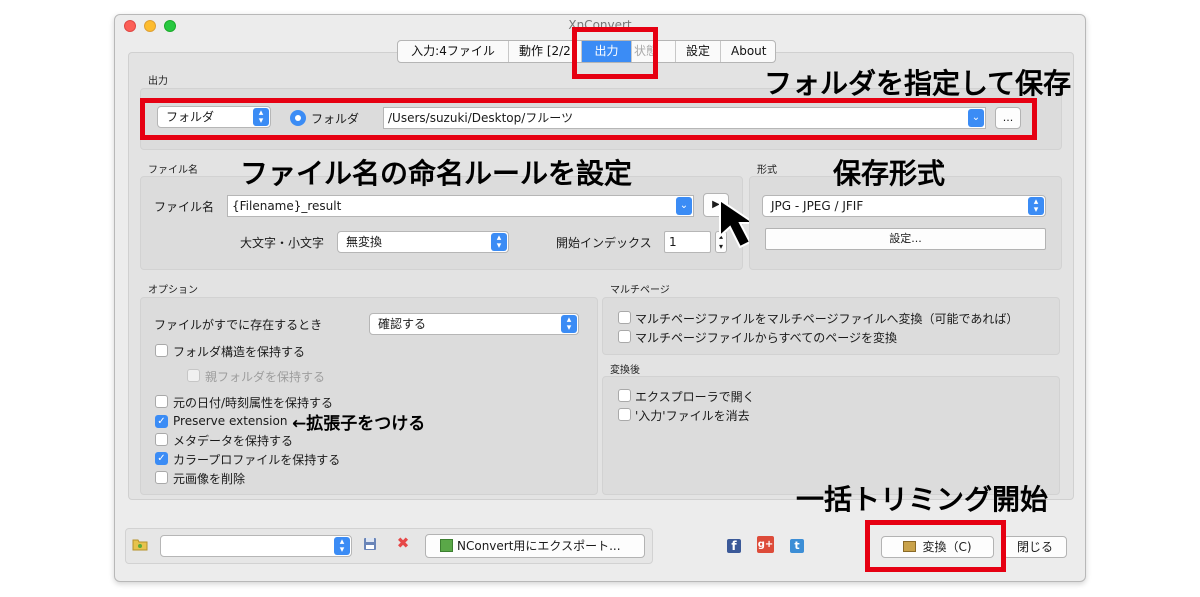  What do you see at coordinates (158, 81) in the screenshot?
I see `output-section-label: 出力` at bounding box center [158, 81].